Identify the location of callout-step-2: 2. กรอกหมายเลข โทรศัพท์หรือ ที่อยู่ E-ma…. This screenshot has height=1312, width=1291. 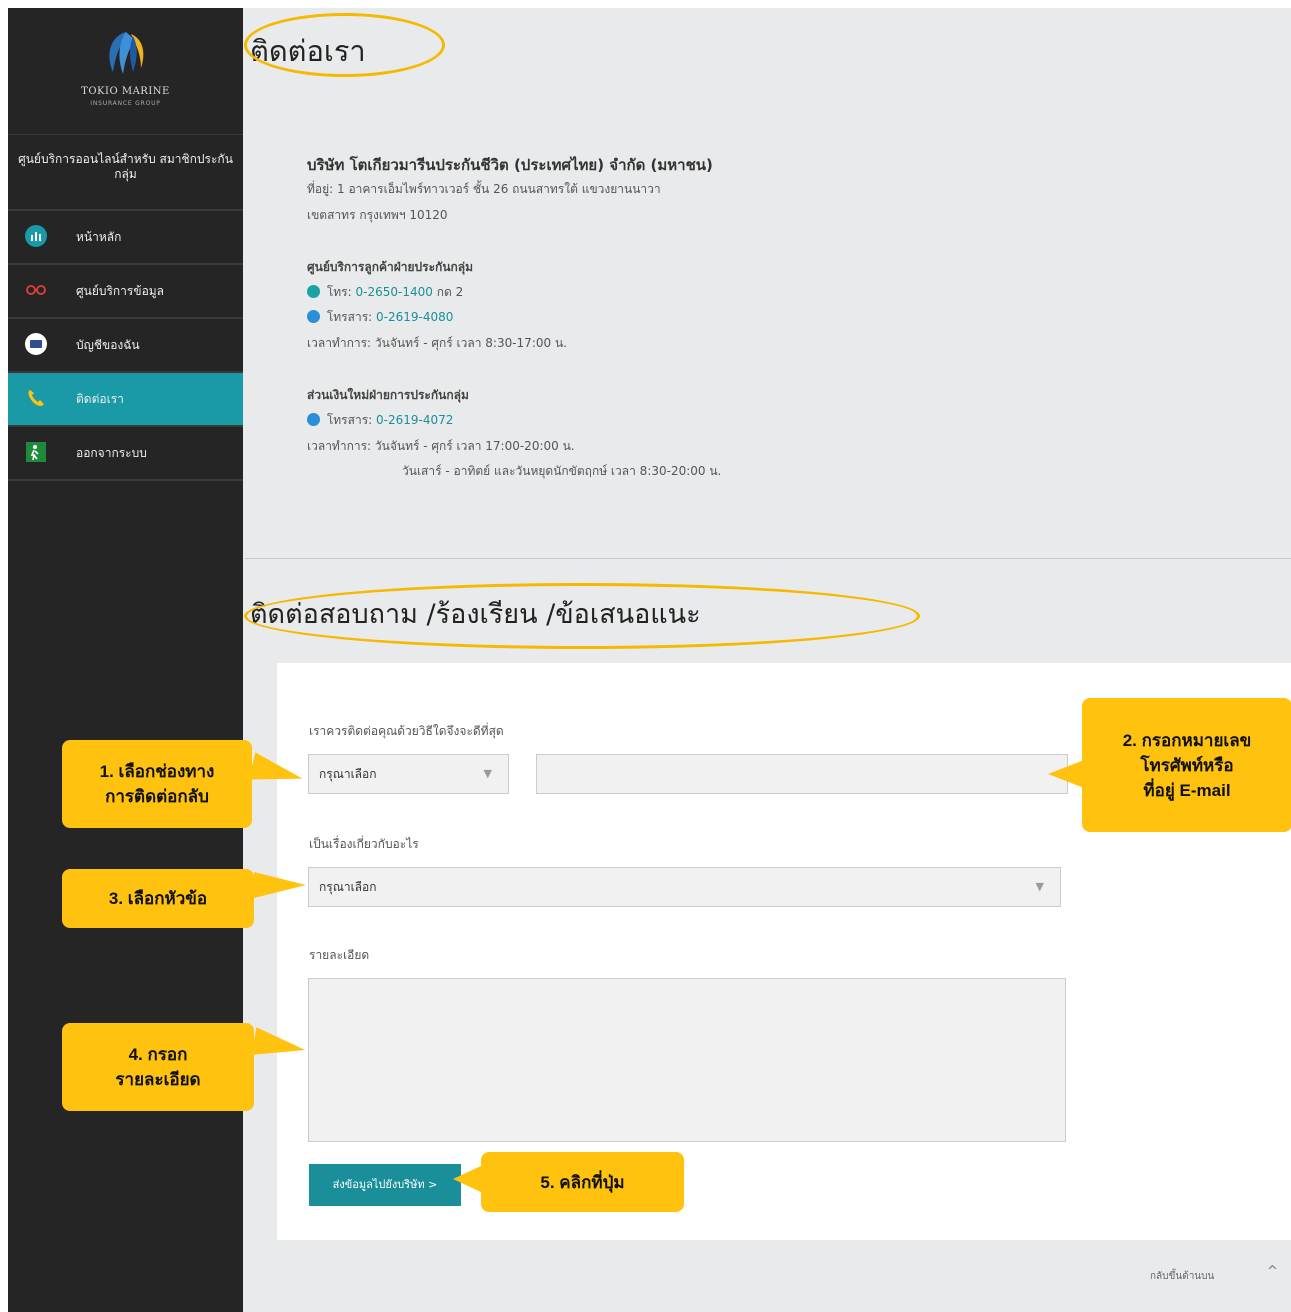
(1186, 765).